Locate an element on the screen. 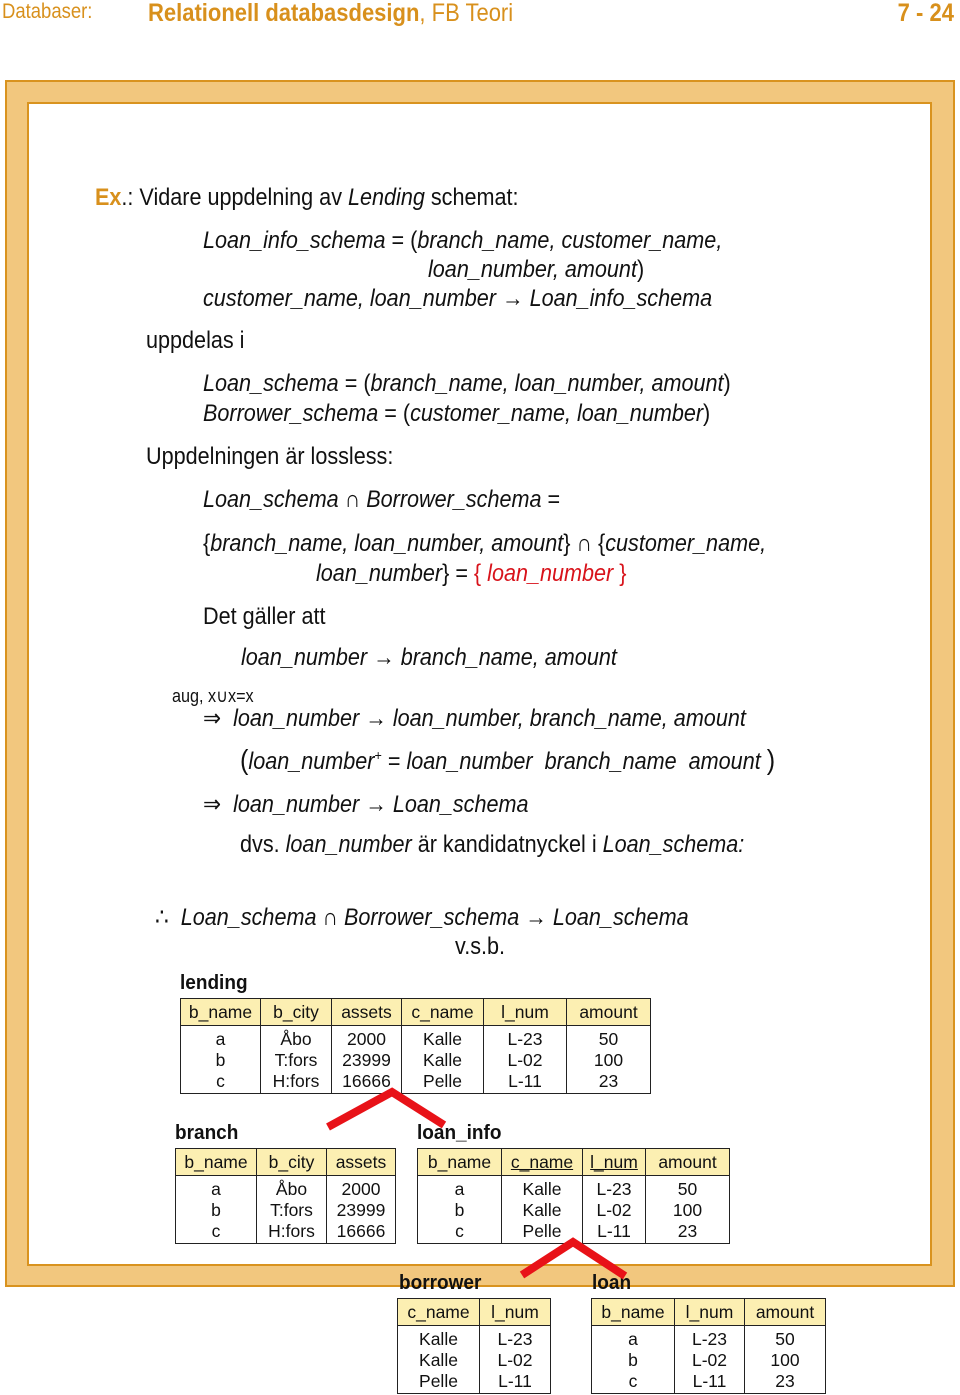 The width and height of the screenshot is (960, 1395). table-row: a Åbo 2000 Kalle L-23 50 is located at coordinates (415, 1037).